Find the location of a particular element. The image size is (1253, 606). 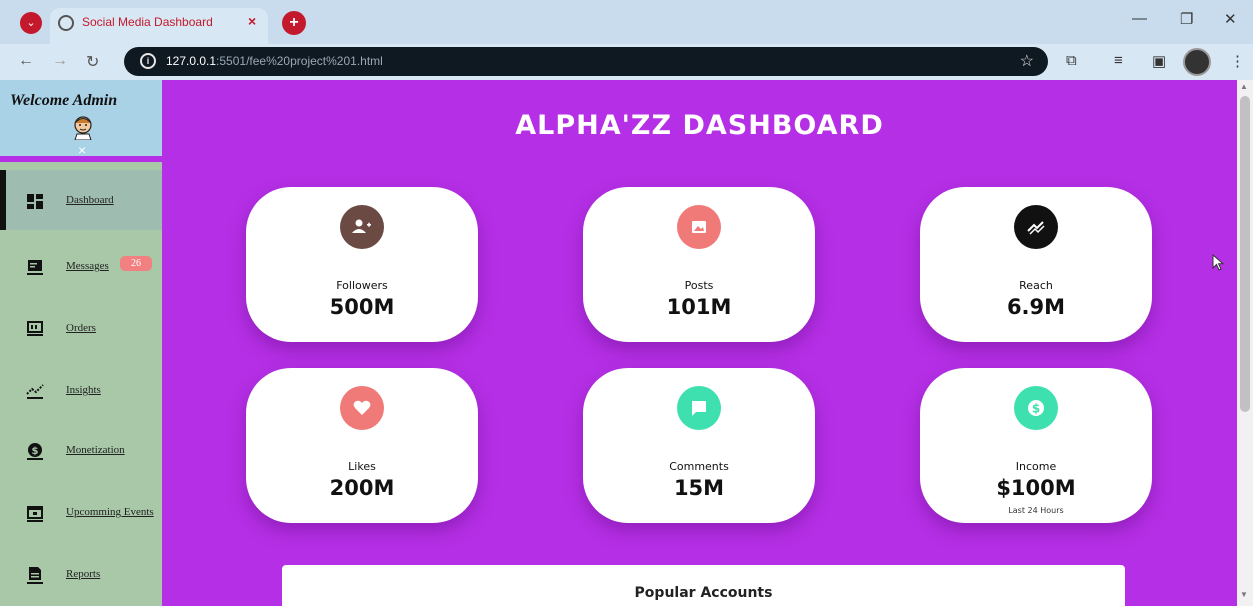

url-text: 127.0.0.1:5501/fee%20project%201.html is located at coordinates (274, 61).